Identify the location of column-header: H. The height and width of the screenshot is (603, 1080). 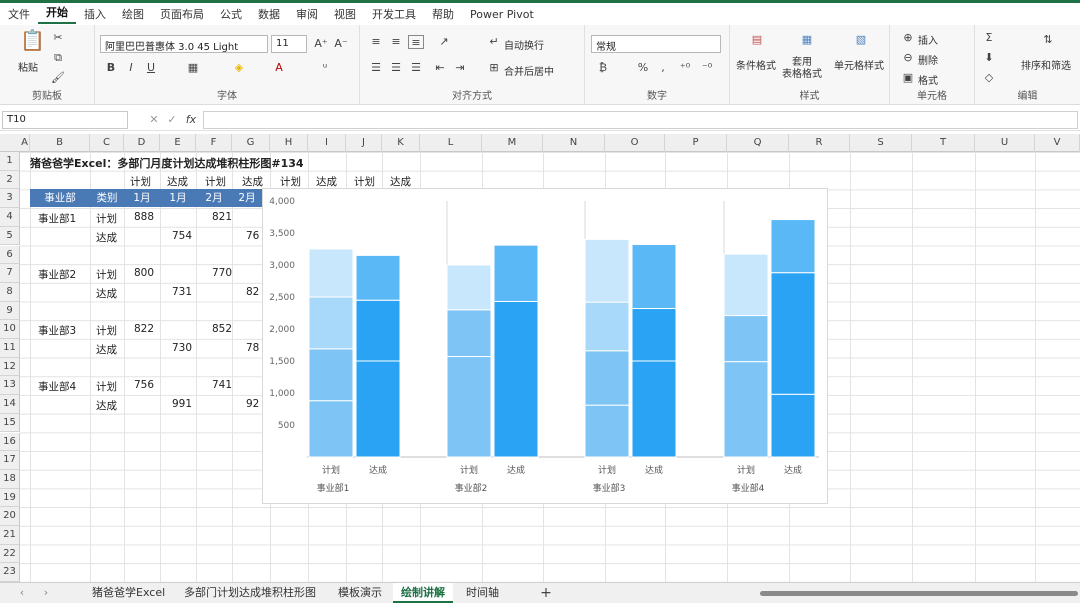
(289, 143).